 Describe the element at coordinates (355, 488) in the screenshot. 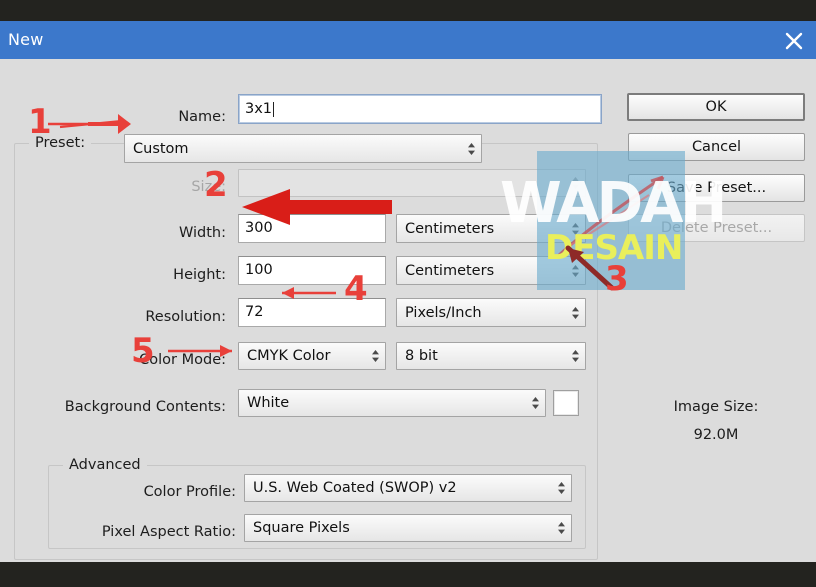

I see `color-profile-value: U.S. Web Coated (SWOP) v2` at that location.